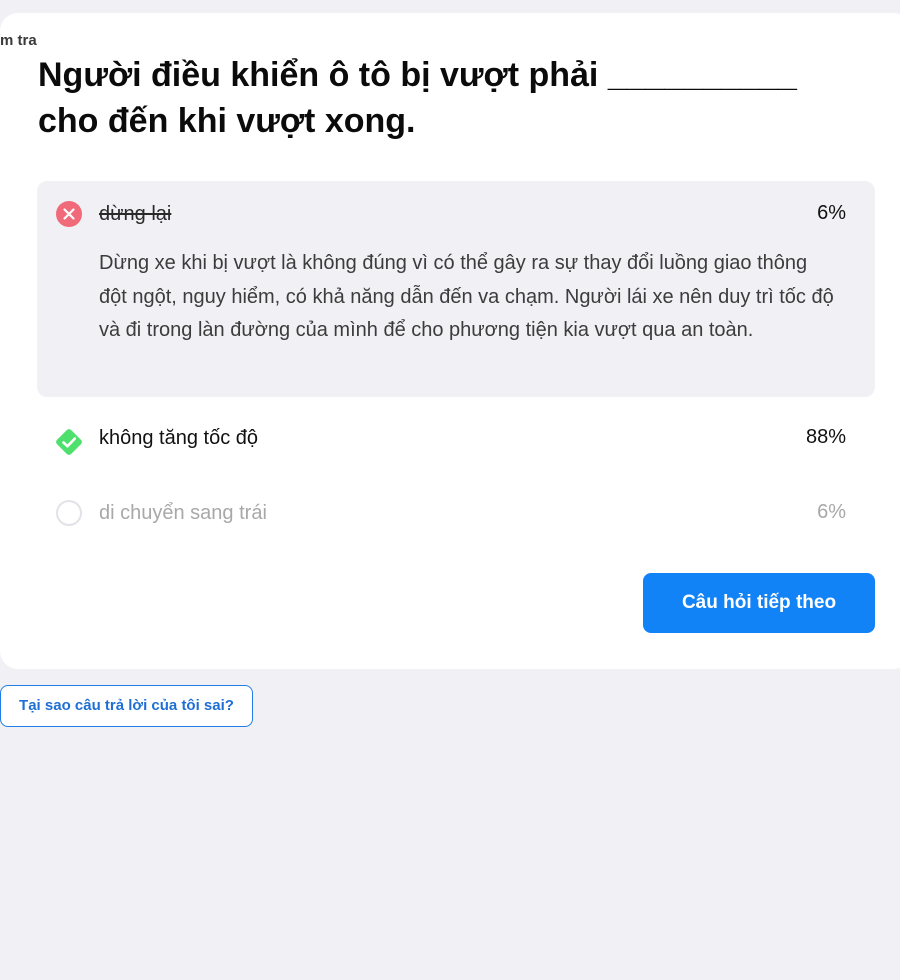 Image resolution: width=900 pixels, height=980 pixels. I want to click on answer-option-label: di chuyển sang trái, so click(183, 513).